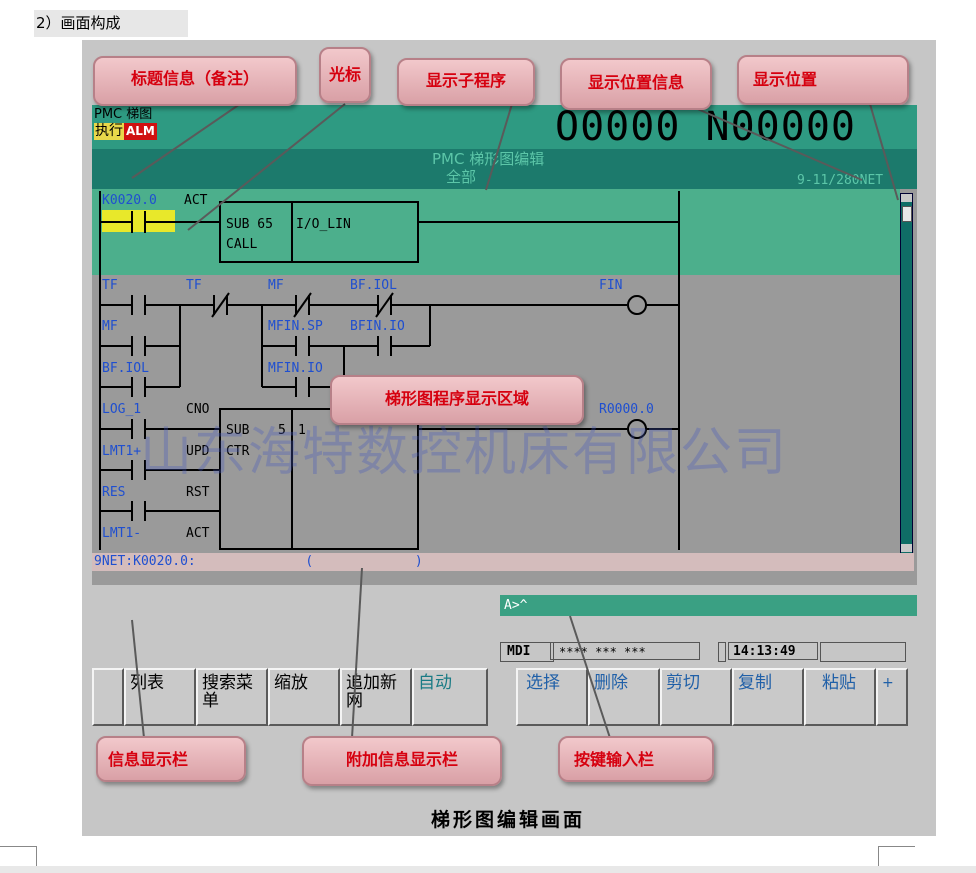 The image size is (976, 873). I want to click on callout-position-info-text: 显示位置信息, so click(635, 82).